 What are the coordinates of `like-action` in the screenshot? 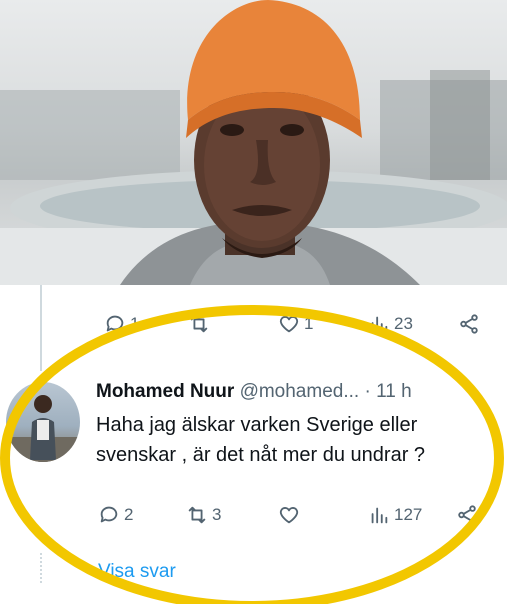 It's located at (289, 515).